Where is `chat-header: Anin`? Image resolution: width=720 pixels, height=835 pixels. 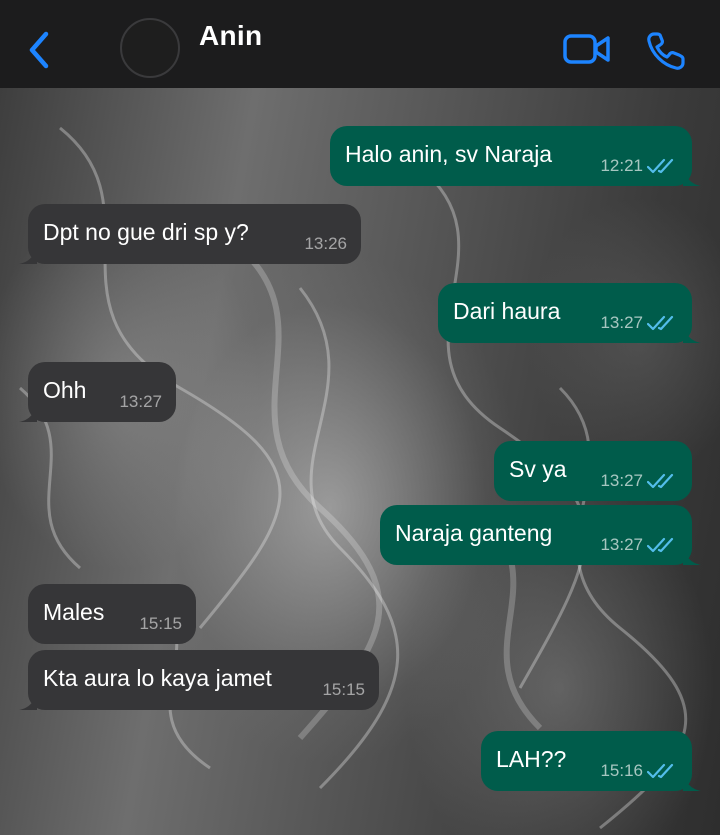 chat-header: Anin is located at coordinates (360, 44).